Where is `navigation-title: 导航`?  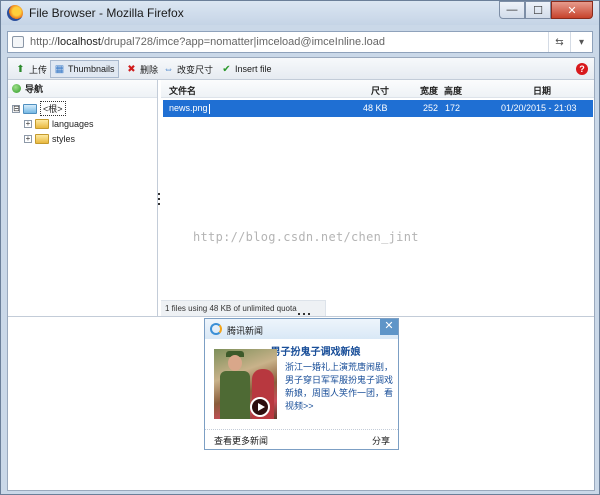
navigation-title: 导航 is located at coordinates (34, 89).